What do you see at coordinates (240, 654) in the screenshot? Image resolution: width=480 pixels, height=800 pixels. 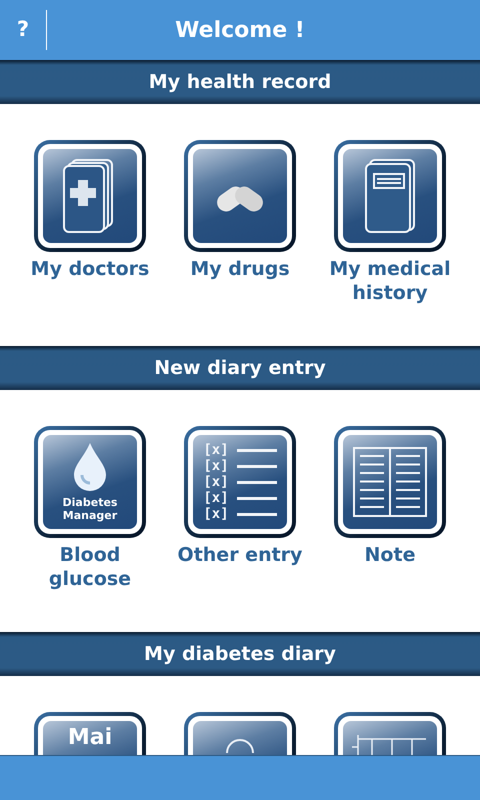 I see `section-title: My diabetes diary` at bounding box center [240, 654].